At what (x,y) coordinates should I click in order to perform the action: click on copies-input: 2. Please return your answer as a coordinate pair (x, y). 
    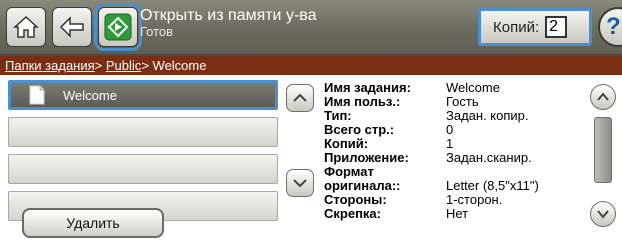
    Looking at the image, I should click on (556, 27).